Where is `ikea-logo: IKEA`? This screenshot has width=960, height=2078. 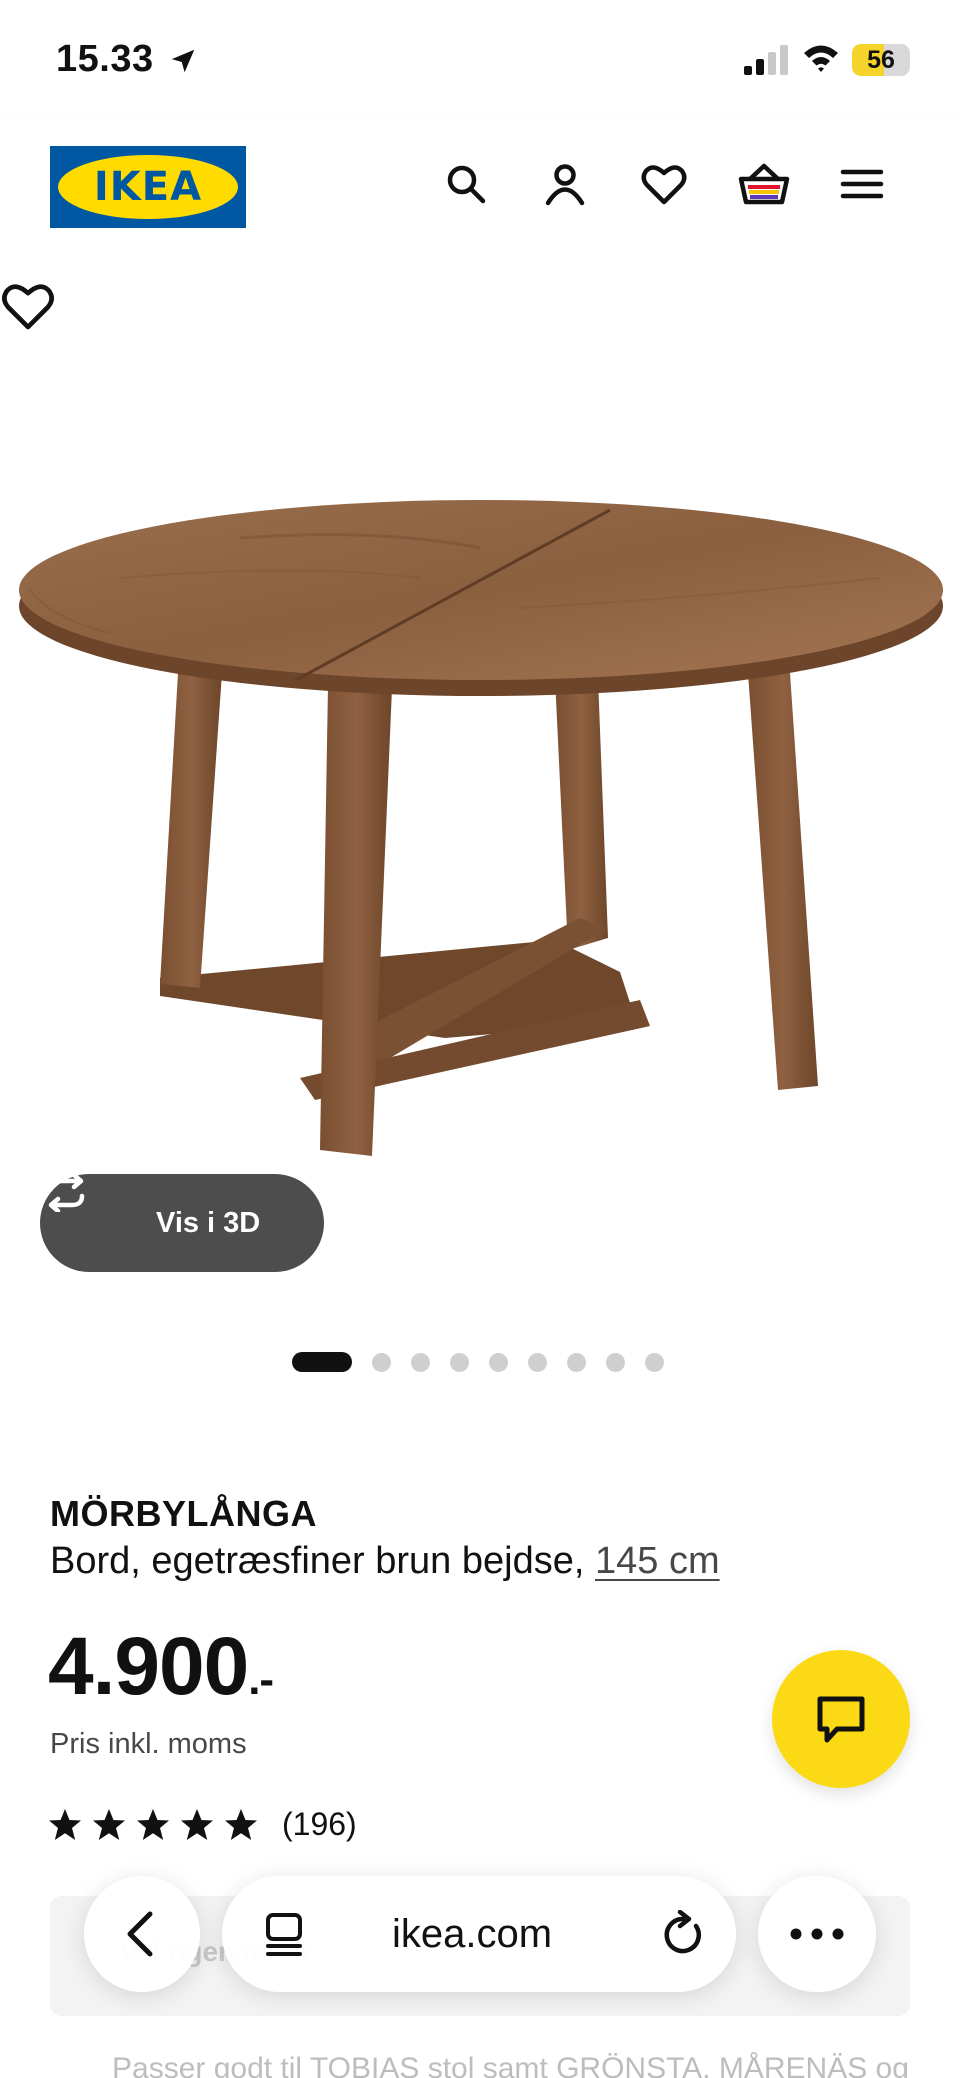
ikea-logo: IKEA is located at coordinates (148, 187).